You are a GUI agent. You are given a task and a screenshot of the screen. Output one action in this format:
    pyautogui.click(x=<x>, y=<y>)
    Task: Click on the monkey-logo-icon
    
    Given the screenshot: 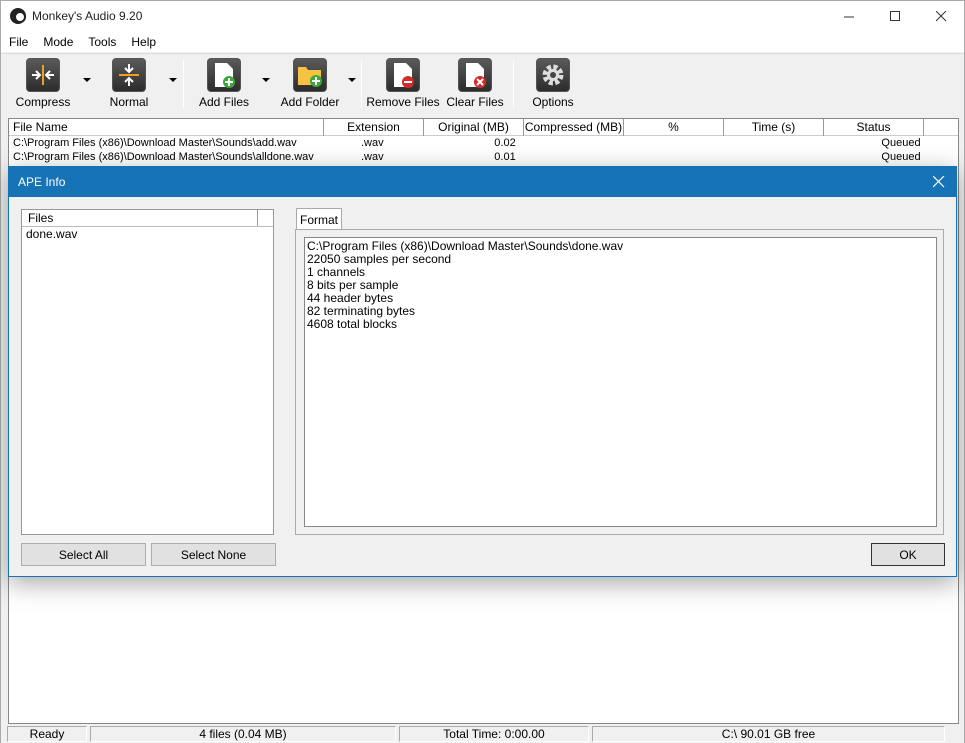 What is the action you would take?
    pyautogui.click(x=18, y=16)
    